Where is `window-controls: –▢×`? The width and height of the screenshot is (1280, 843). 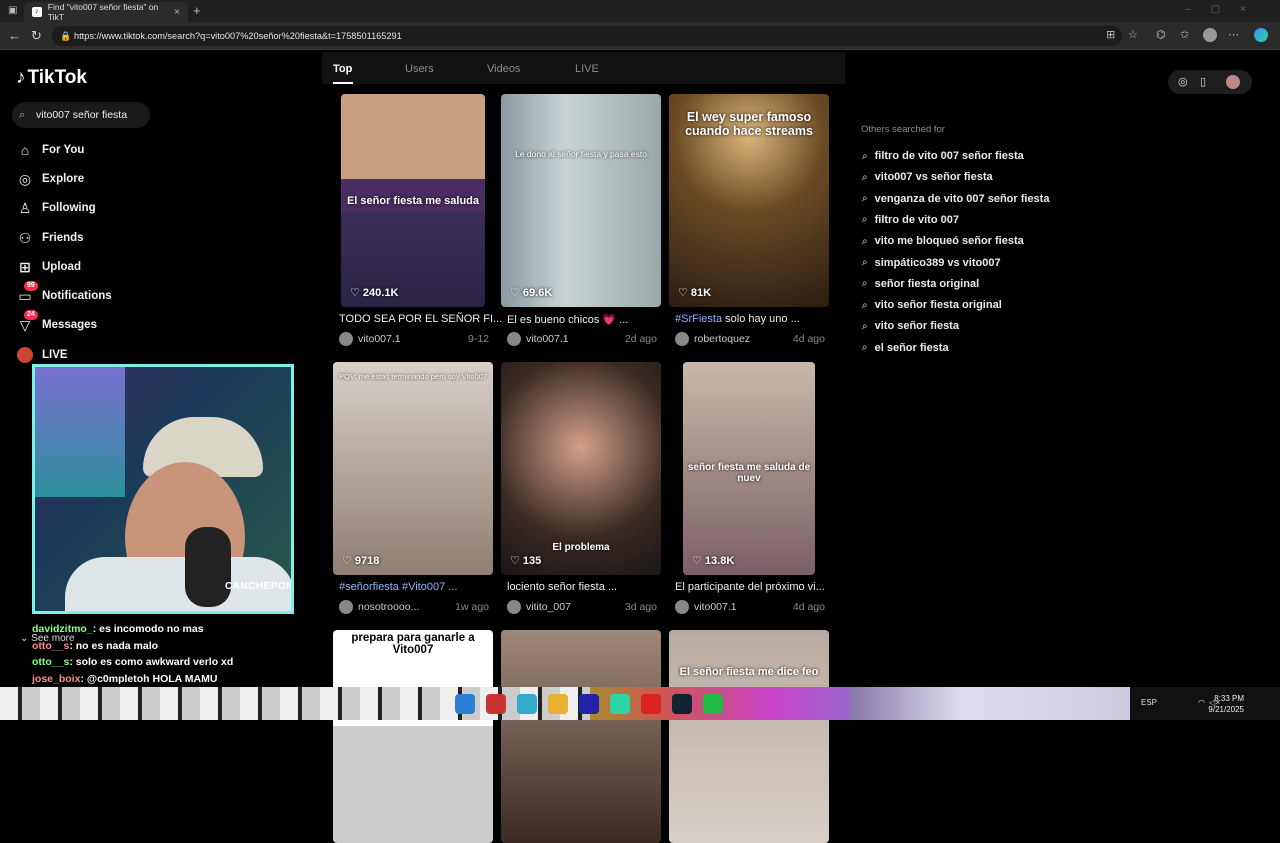
window-controls: –▢× is located at coordinates (1225, 9).